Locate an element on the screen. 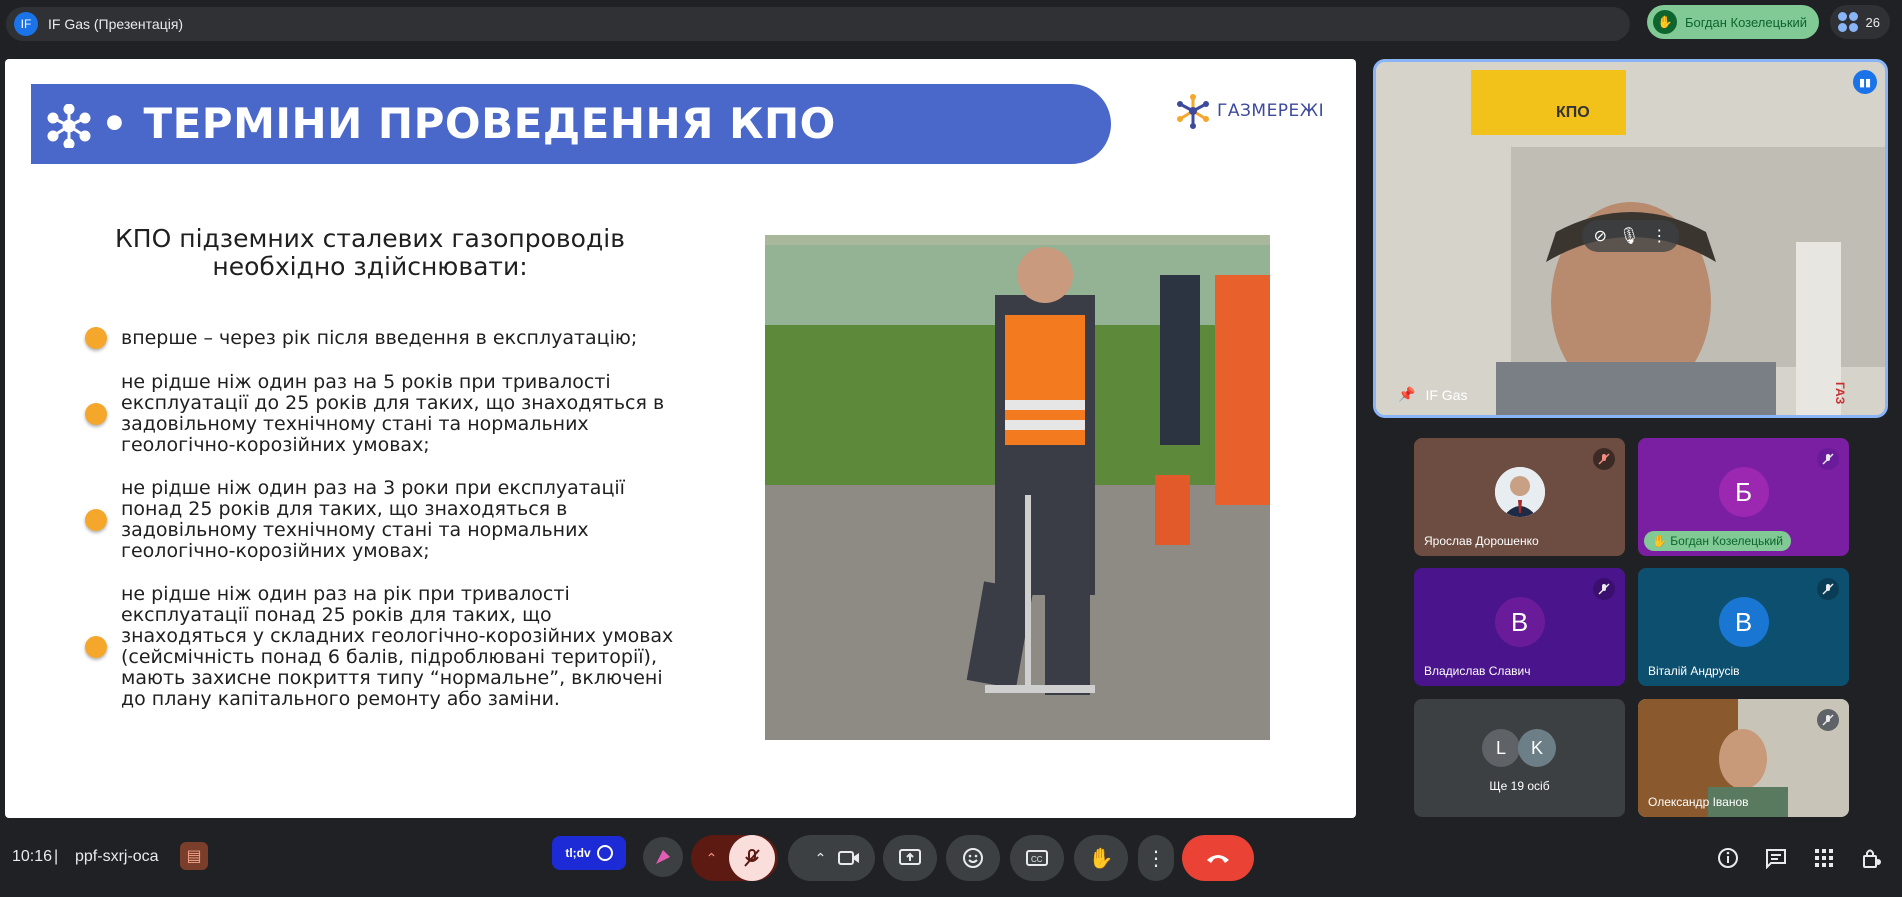 The image size is (1902, 897). unpin-icon: ⊘ is located at coordinates (1600, 236).